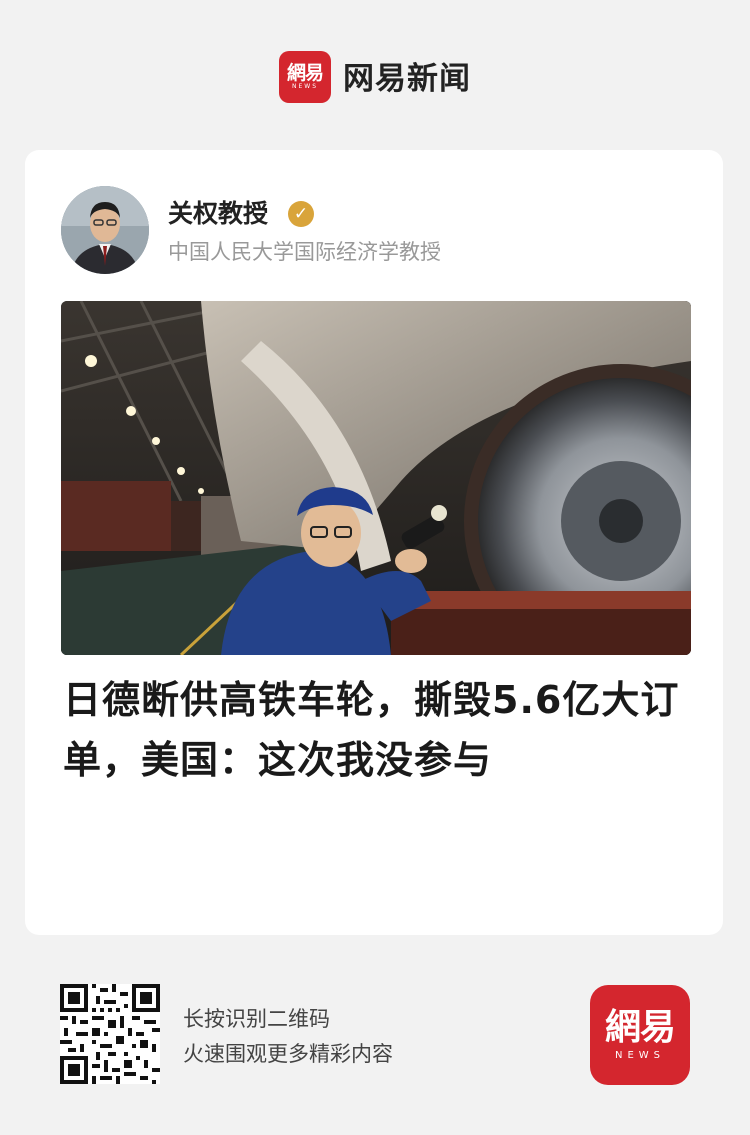 The width and height of the screenshot is (750, 1135). I want to click on footer-instruction: 长按识别二维码, so click(256, 1019).